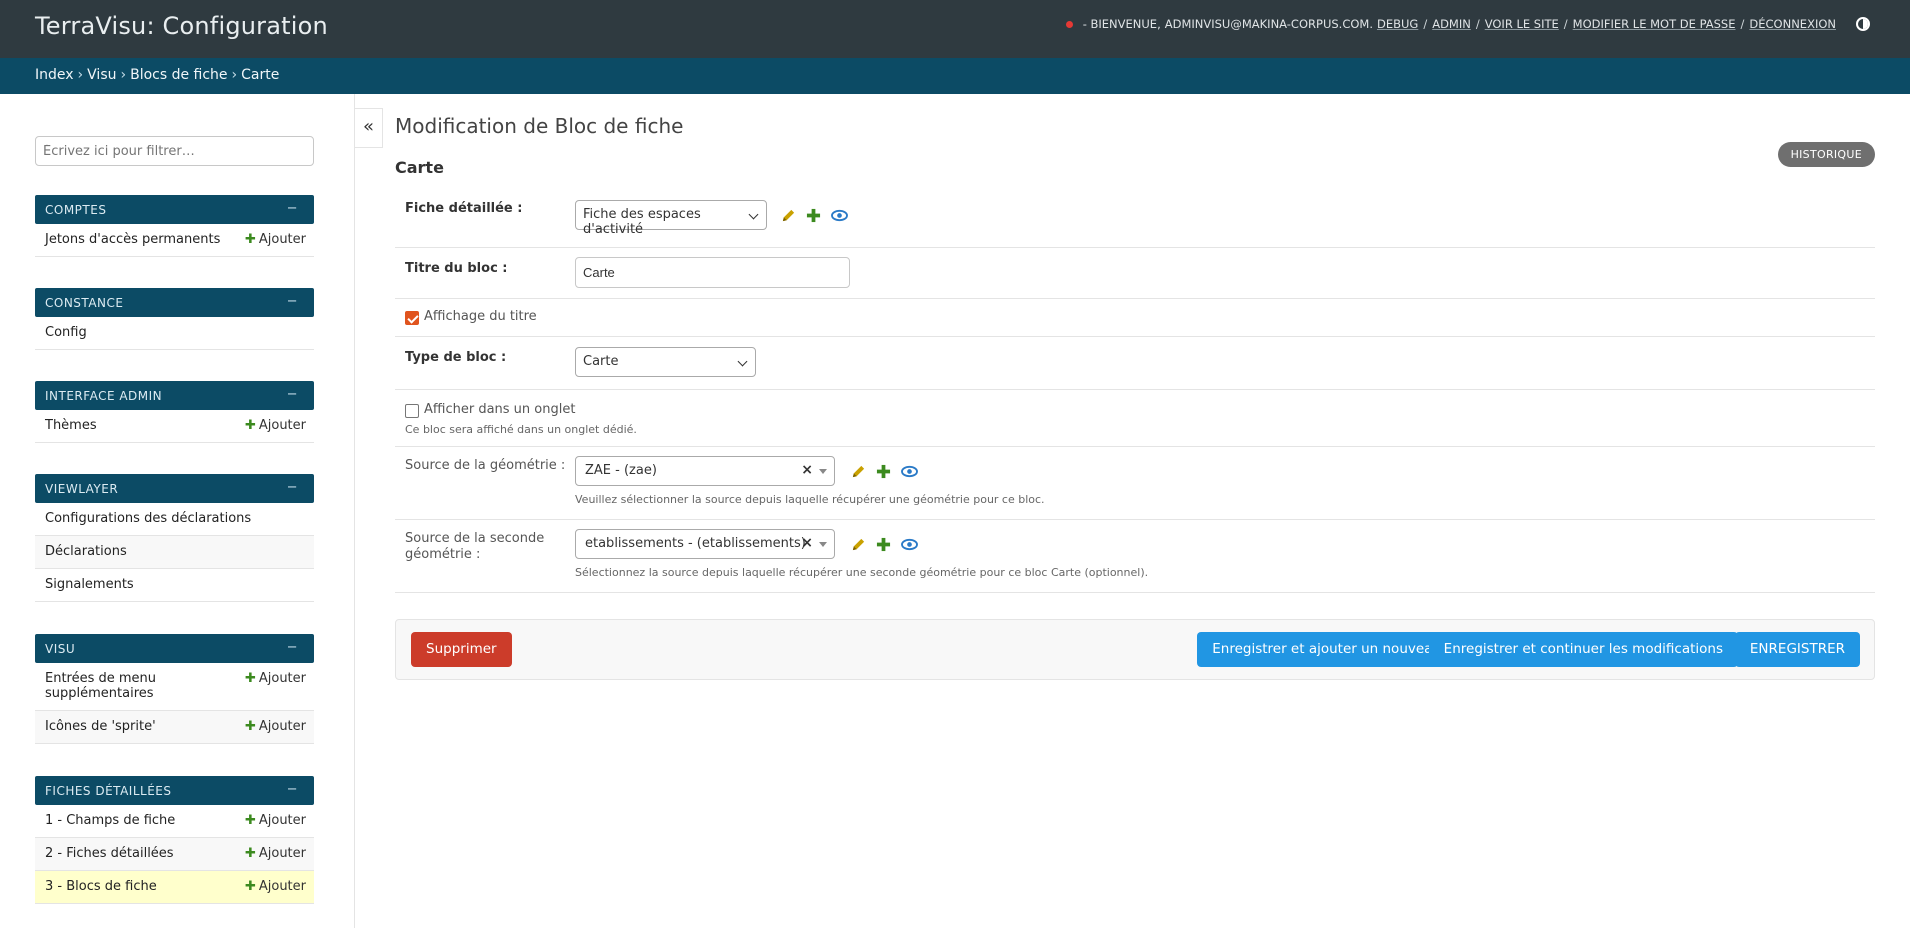 This screenshot has height=928, width=1910. Describe the element at coordinates (1792, 24) in the screenshot. I see `logout-link: Déconnexion` at that location.